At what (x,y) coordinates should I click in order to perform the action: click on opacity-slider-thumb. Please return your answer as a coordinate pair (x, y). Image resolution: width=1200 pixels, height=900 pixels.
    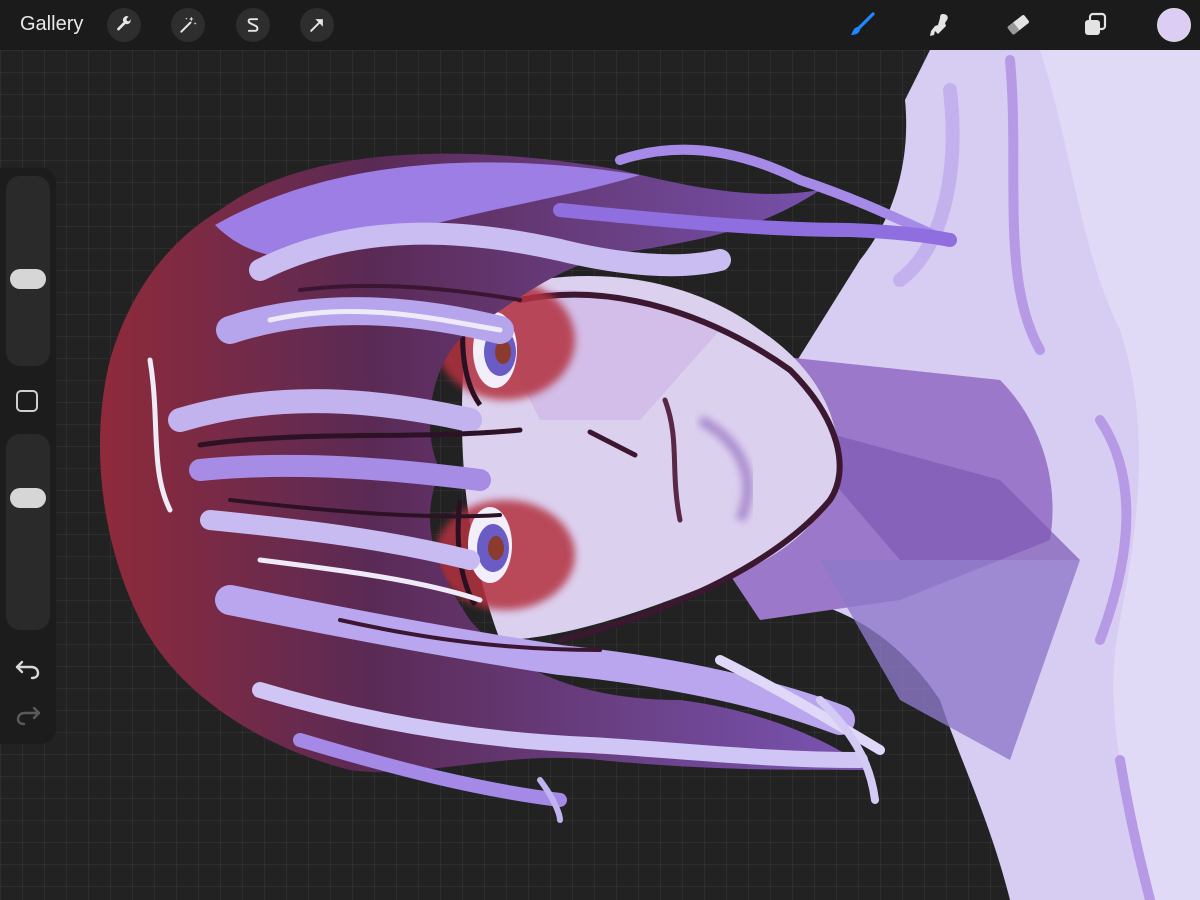
    Looking at the image, I should click on (28, 498).